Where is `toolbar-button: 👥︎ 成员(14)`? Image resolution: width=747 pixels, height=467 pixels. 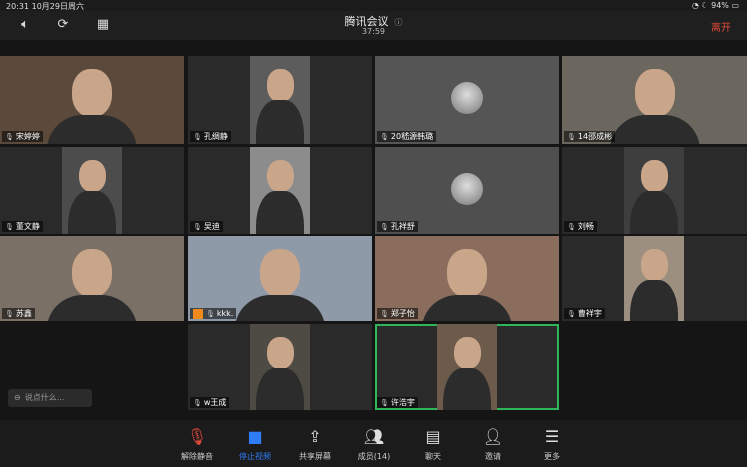 toolbar-button: 👥︎ 成员(14) is located at coordinates (374, 444).